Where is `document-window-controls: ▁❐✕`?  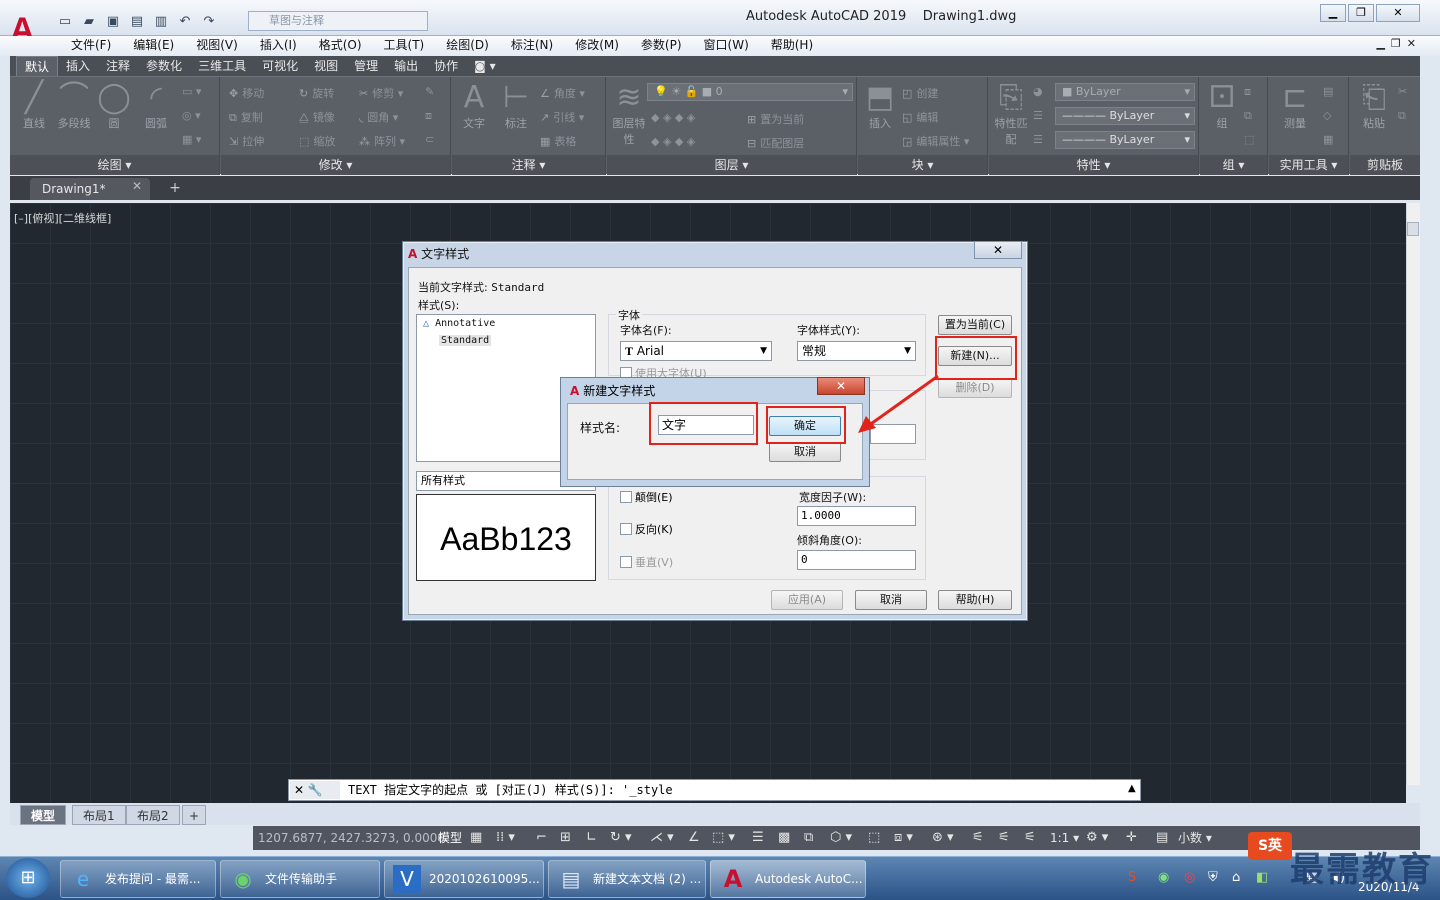
document-window-controls: ▁❐✕ is located at coordinates (1399, 43).